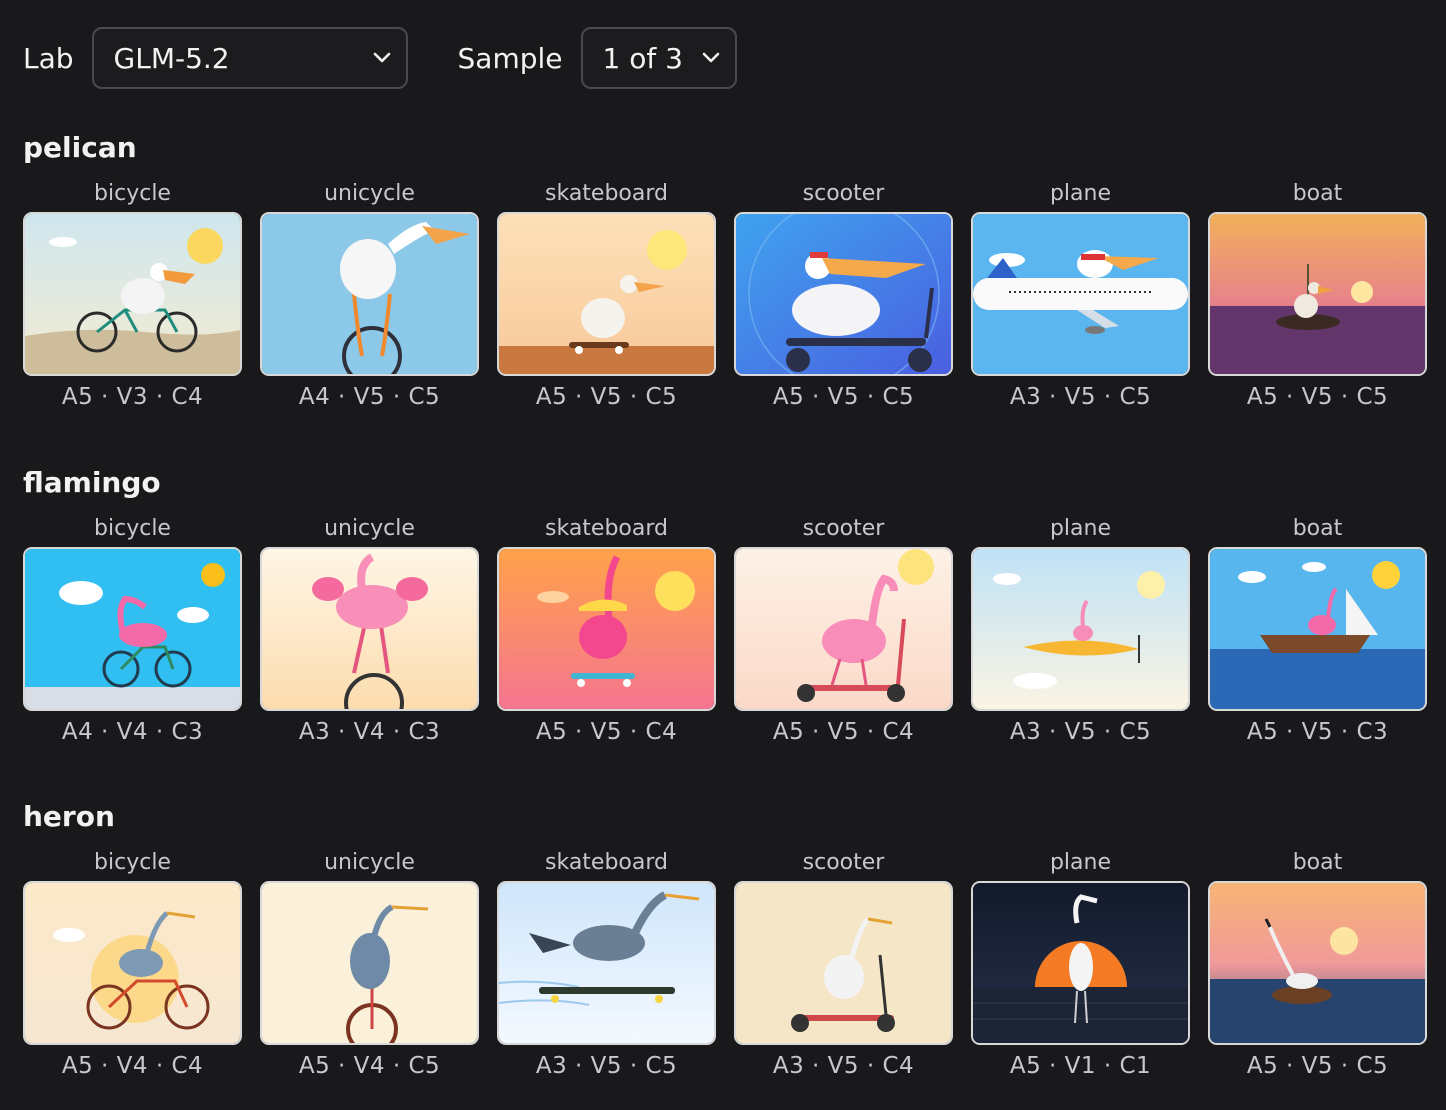 Image resolution: width=1446 pixels, height=1110 pixels. I want to click on card-heron-bicycle: bicycle A5 · V4 · C4, so click(132, 963).